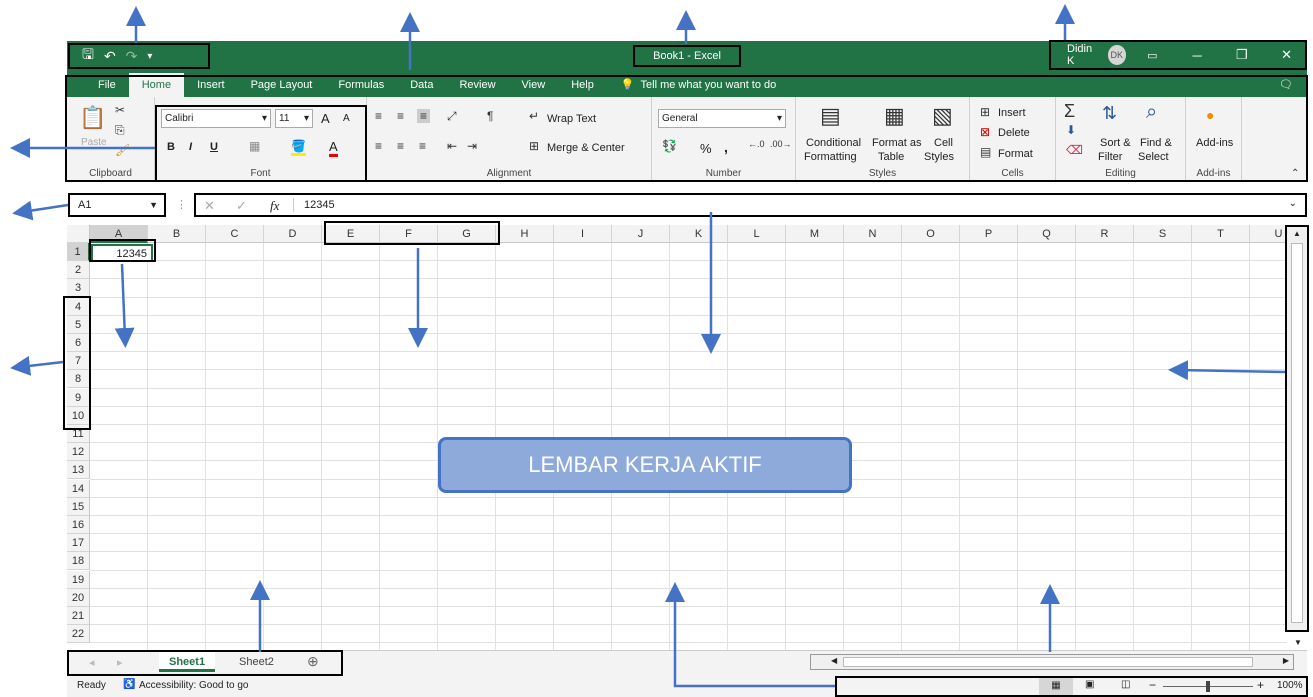  I want to click on active-sheet-label: LEMBAR KERJA AKTIF, so click(645, 465).